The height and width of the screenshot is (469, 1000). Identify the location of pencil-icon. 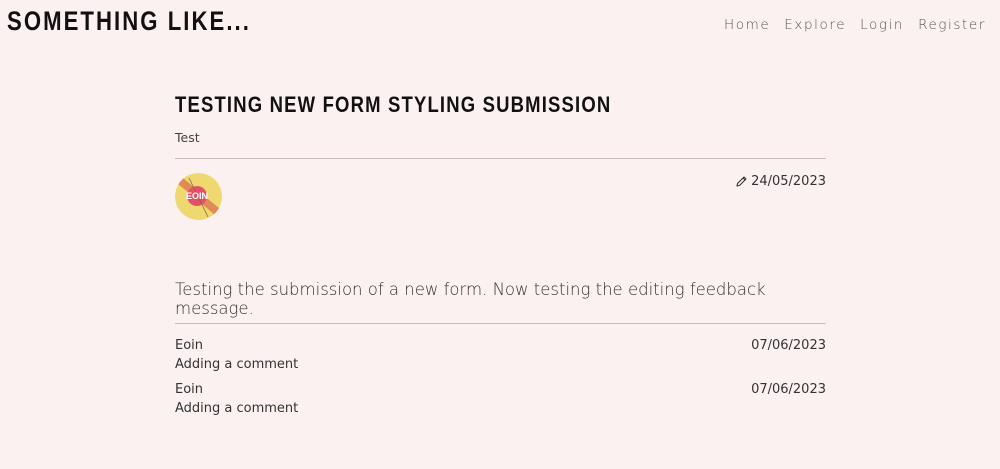
(741, 181).